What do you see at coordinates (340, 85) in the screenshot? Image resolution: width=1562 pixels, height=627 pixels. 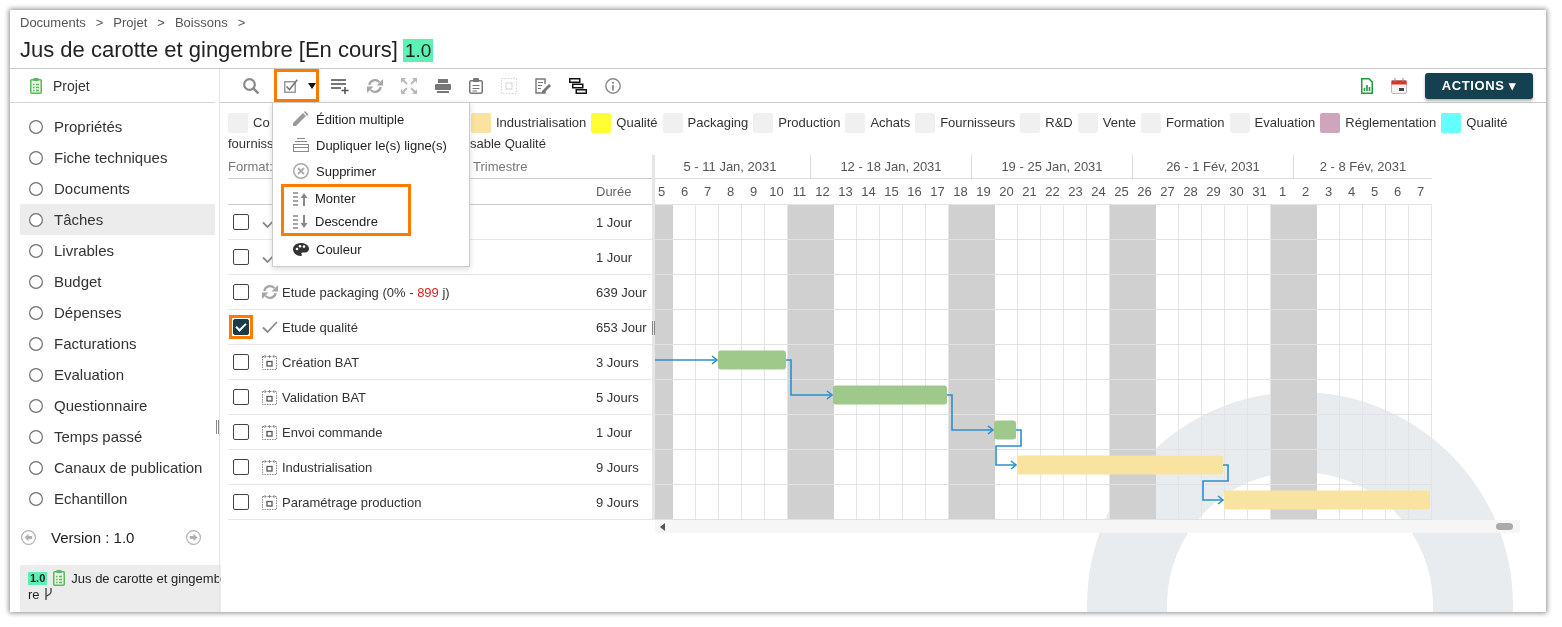 I see `list-plus-icon` at bounding box center [340, 85].